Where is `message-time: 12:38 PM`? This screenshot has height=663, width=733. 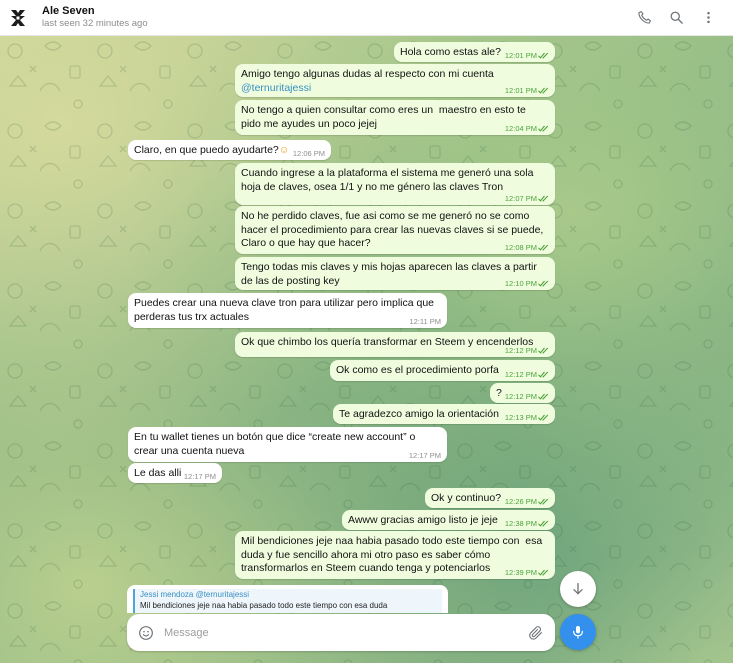 message-time: 12:38 PM is located at coordinates (520, 523).